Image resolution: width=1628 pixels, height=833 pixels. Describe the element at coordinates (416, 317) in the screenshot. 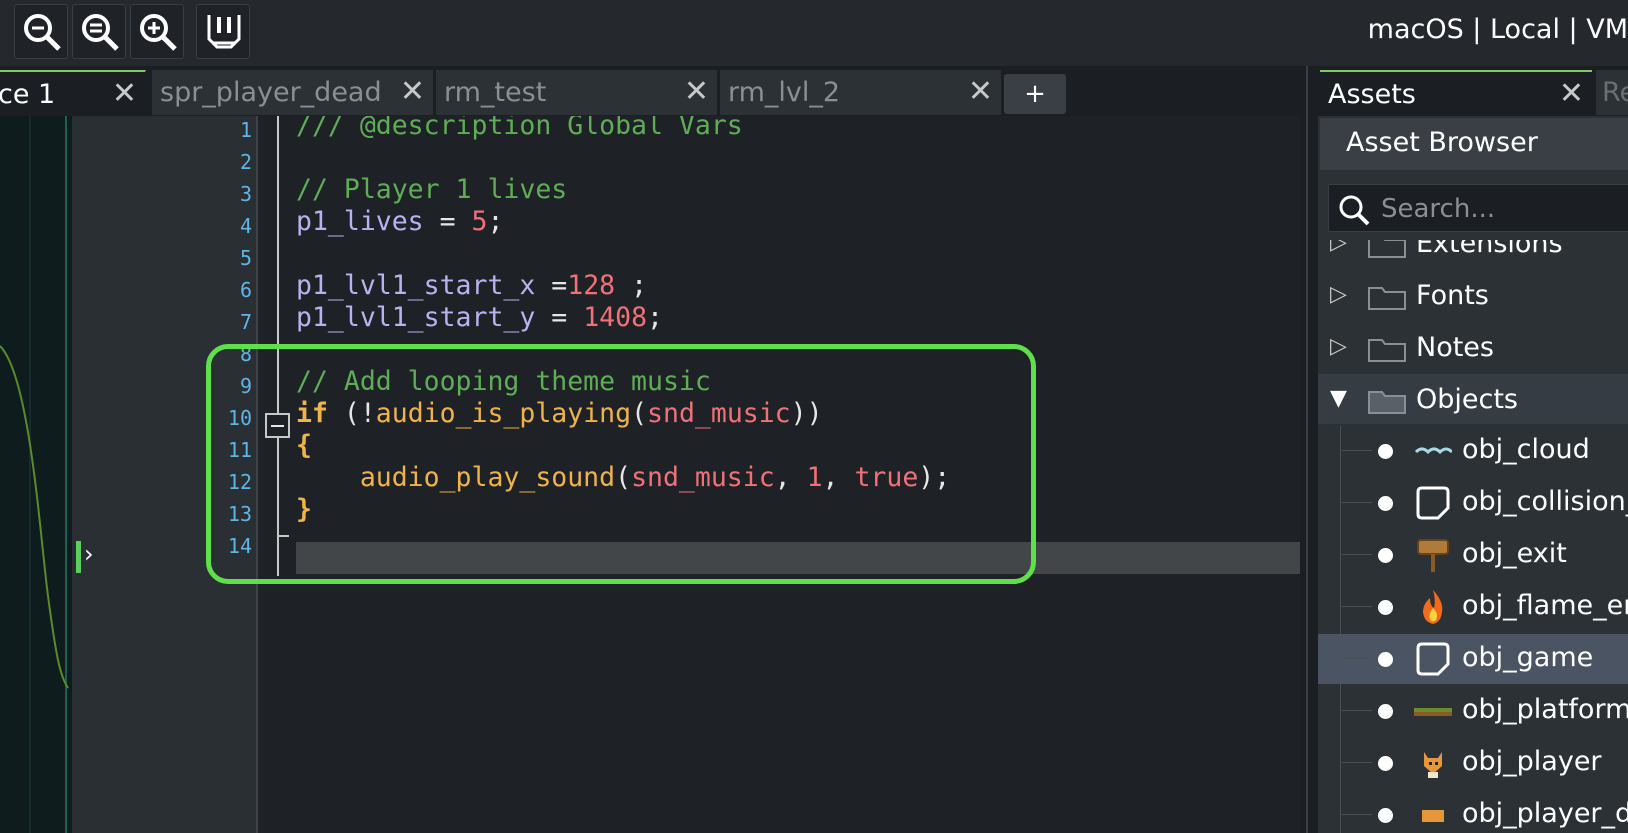

I see `code-token: p1_lvl1_start_y` at that location.